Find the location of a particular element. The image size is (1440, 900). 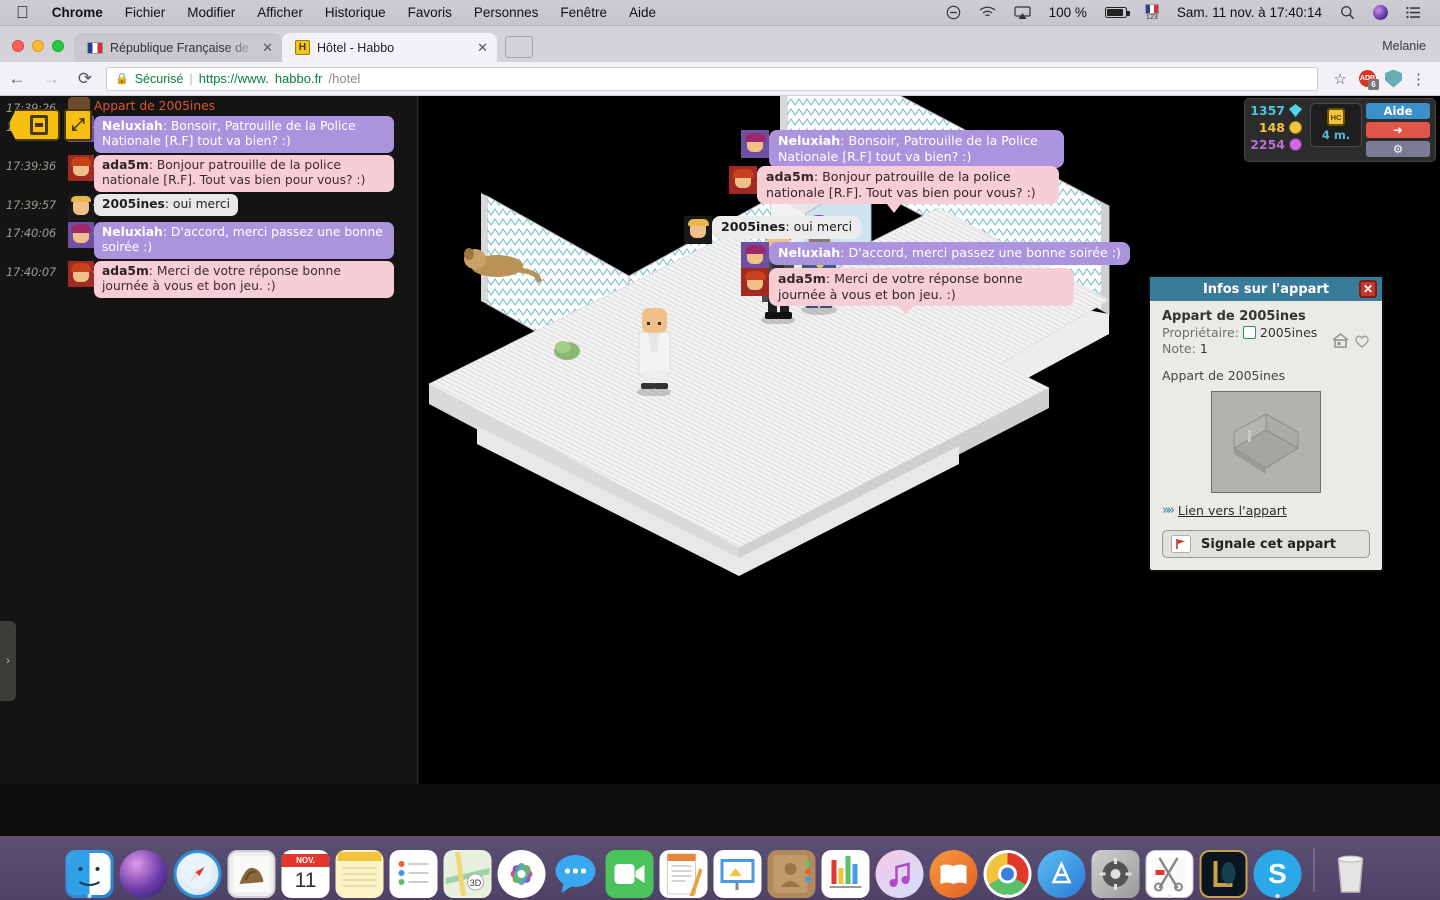

dock-item-finder is located at coordinates (90, 870).